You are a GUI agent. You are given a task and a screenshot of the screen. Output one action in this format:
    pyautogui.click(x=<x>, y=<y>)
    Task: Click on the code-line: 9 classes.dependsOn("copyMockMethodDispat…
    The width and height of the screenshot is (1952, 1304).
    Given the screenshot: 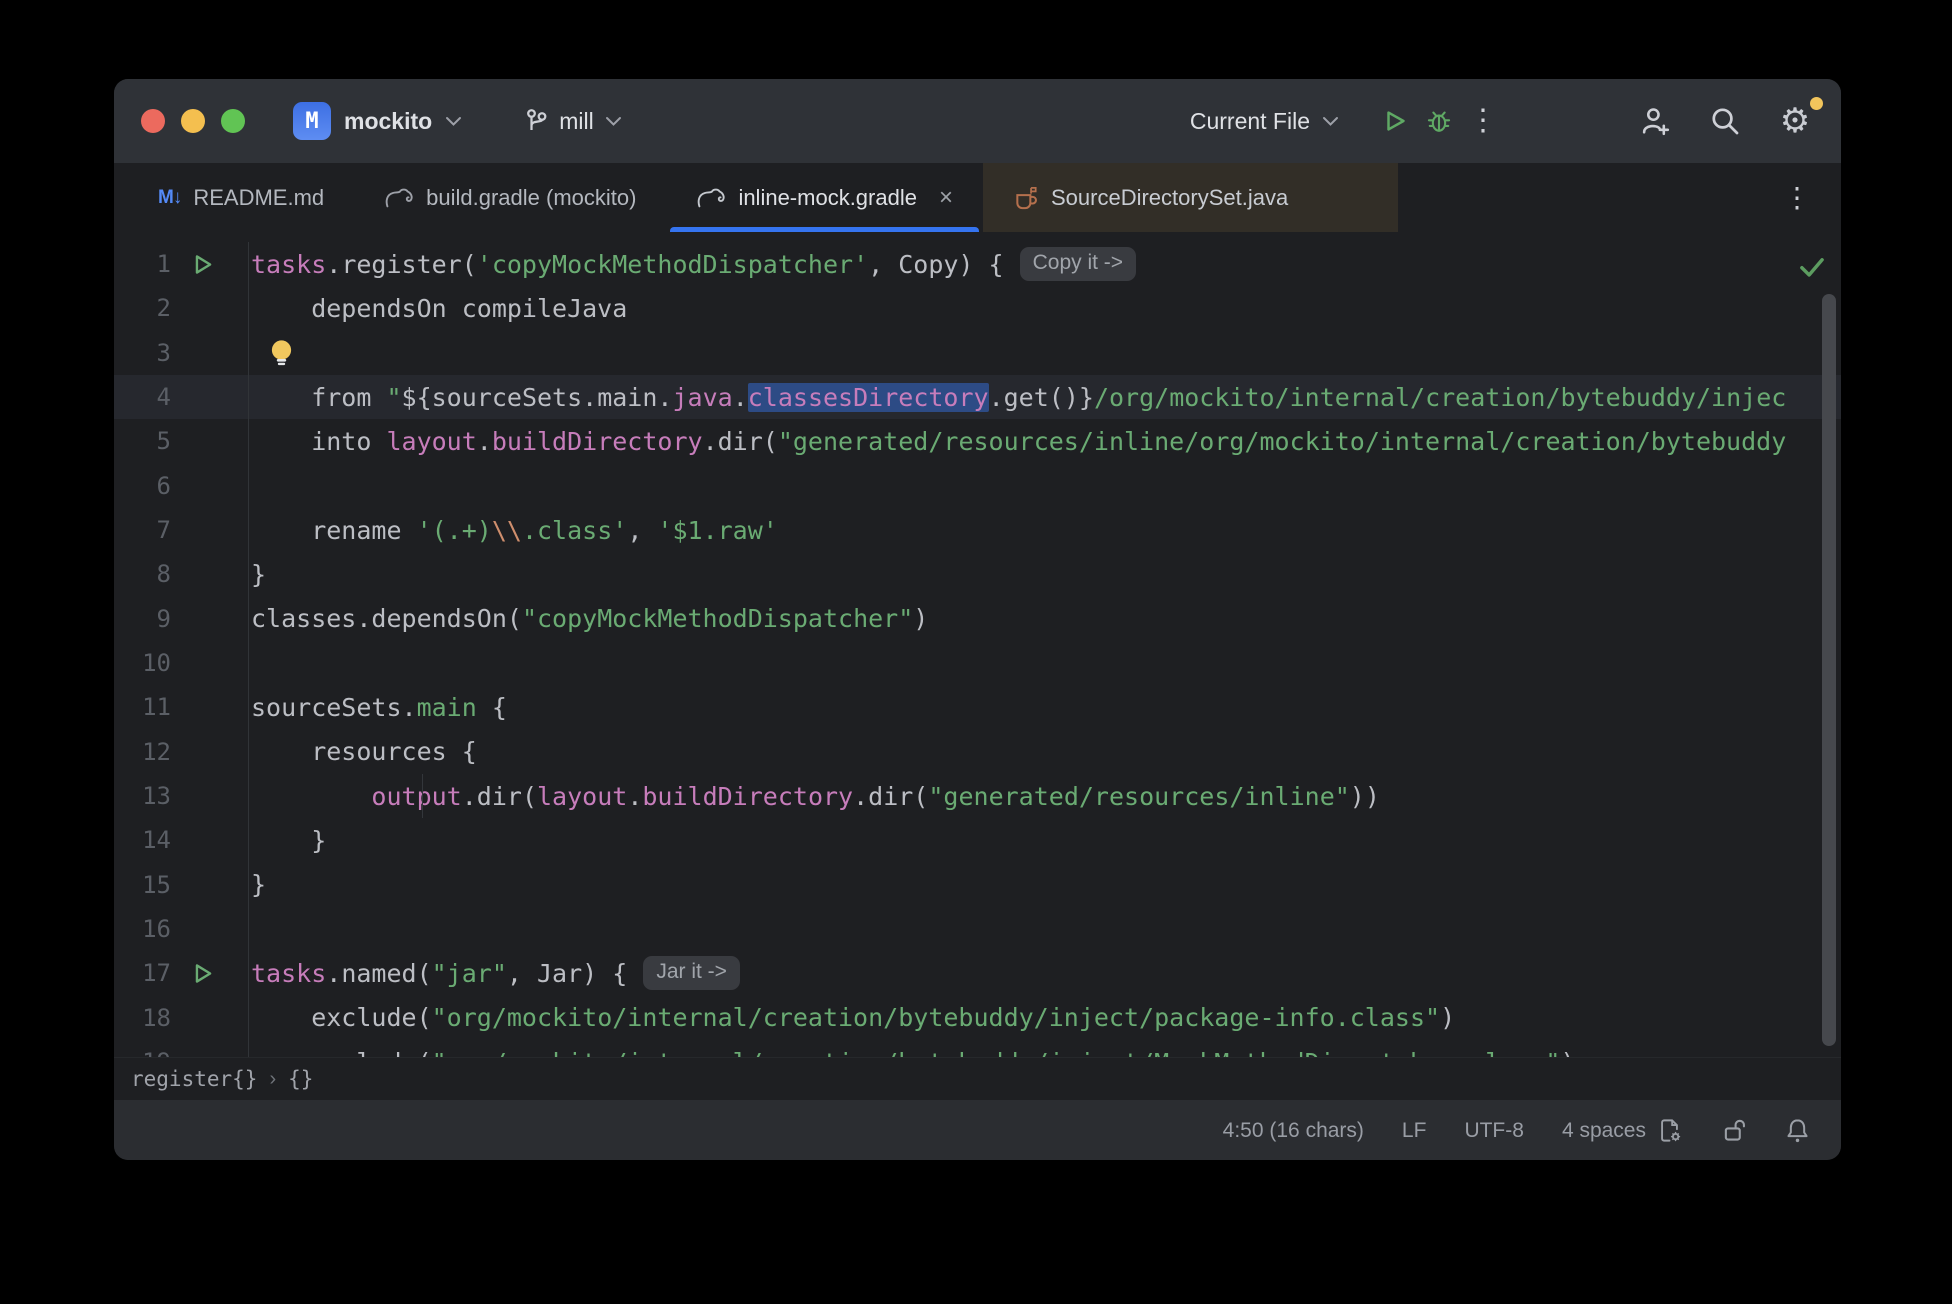 What is the action you would take?
    pyautogui.click(x=977, y=618)
    